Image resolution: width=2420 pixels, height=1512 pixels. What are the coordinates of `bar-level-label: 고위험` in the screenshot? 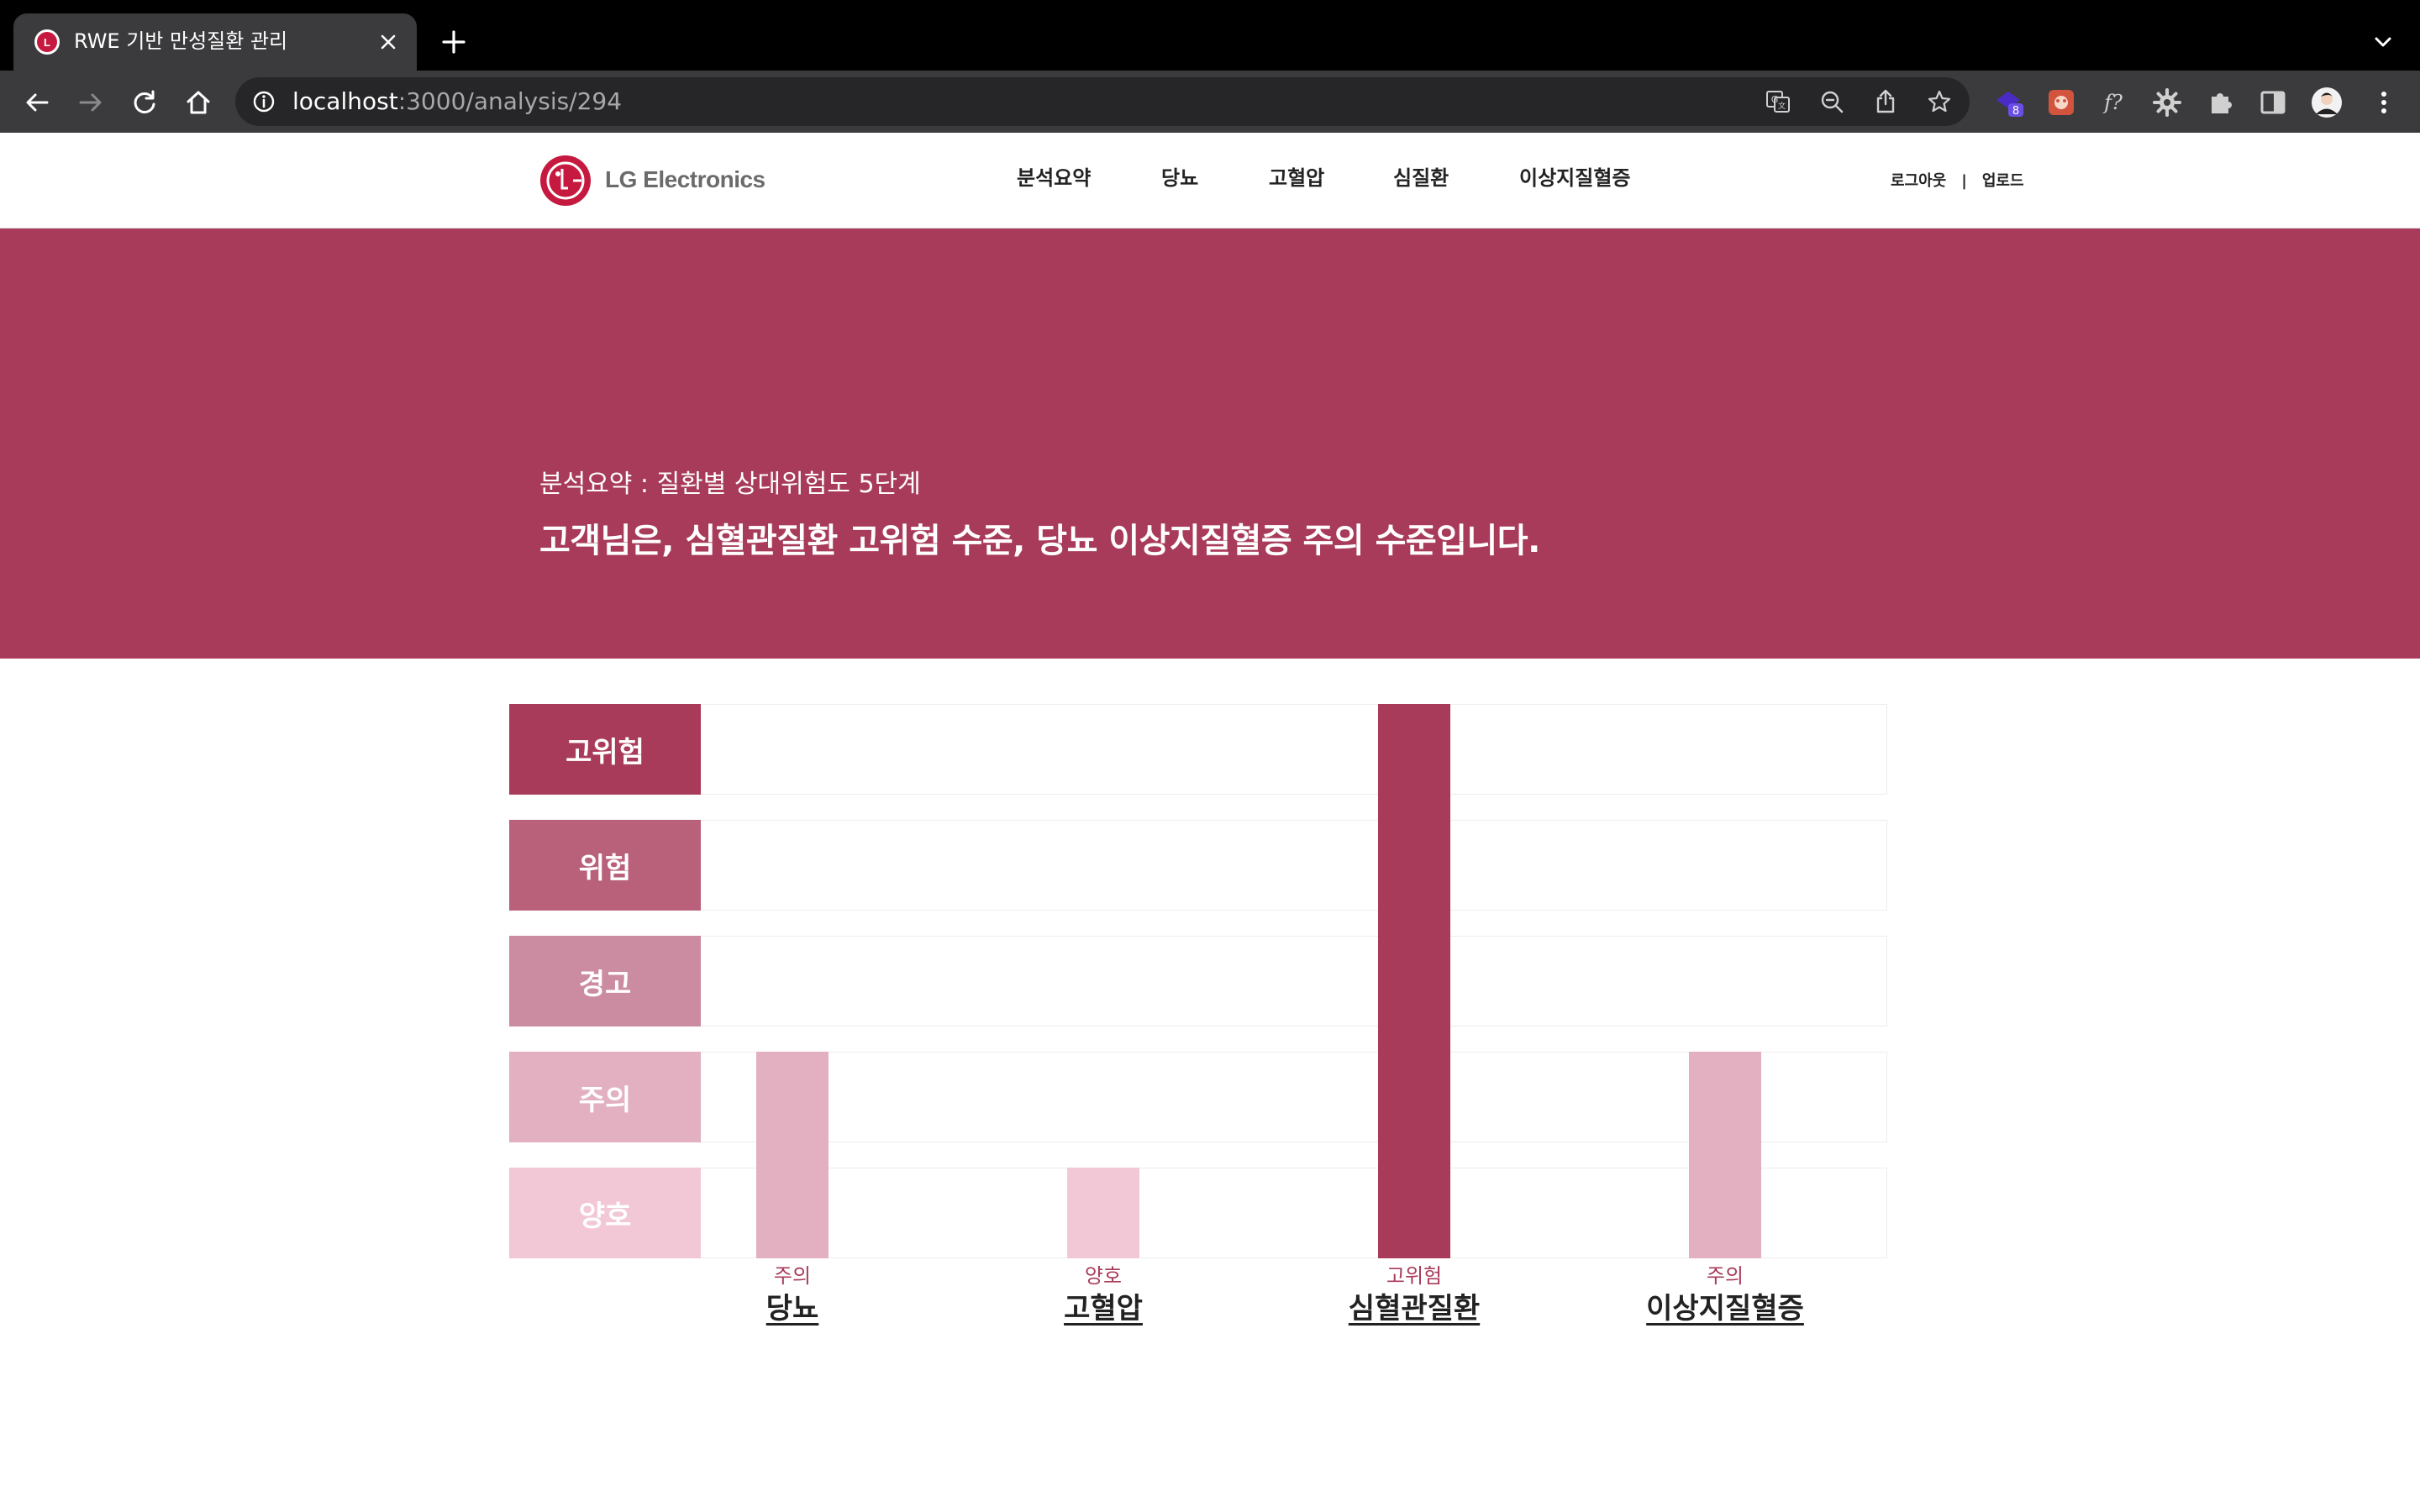 It's located at (1414, 1276).